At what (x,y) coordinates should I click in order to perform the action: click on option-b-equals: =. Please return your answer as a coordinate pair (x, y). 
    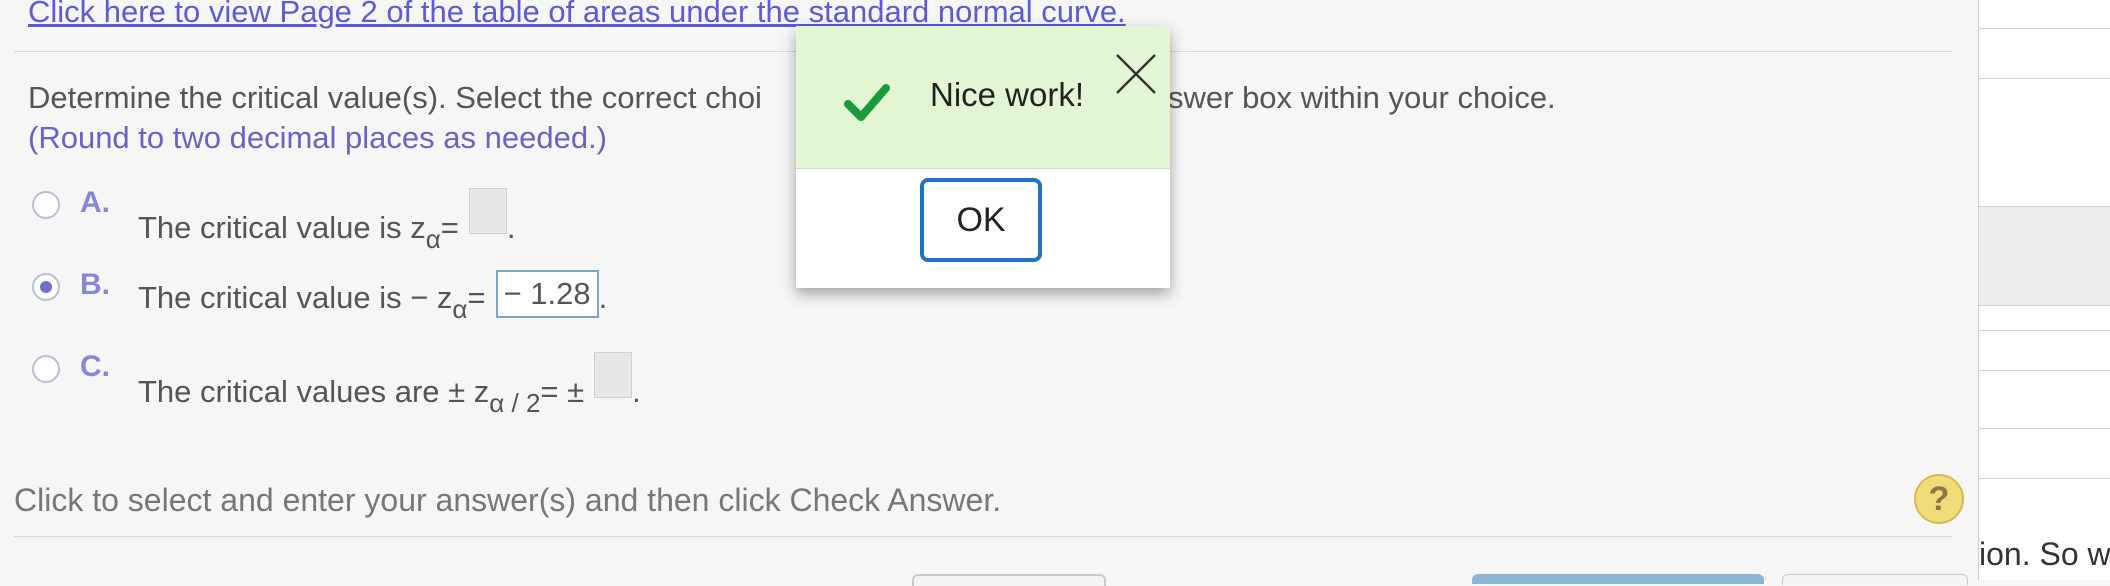
    Looking at the image, I should click on (476, 297).